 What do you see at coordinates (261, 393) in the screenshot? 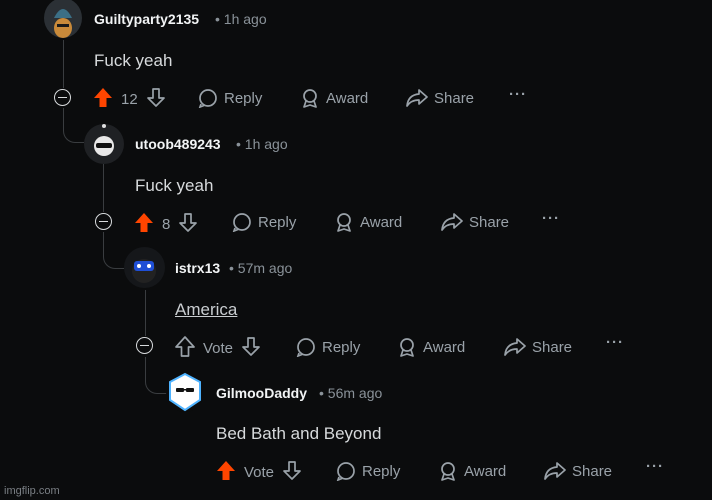
I see `username: GilmooDaddy` at bounding box center [261, 393].